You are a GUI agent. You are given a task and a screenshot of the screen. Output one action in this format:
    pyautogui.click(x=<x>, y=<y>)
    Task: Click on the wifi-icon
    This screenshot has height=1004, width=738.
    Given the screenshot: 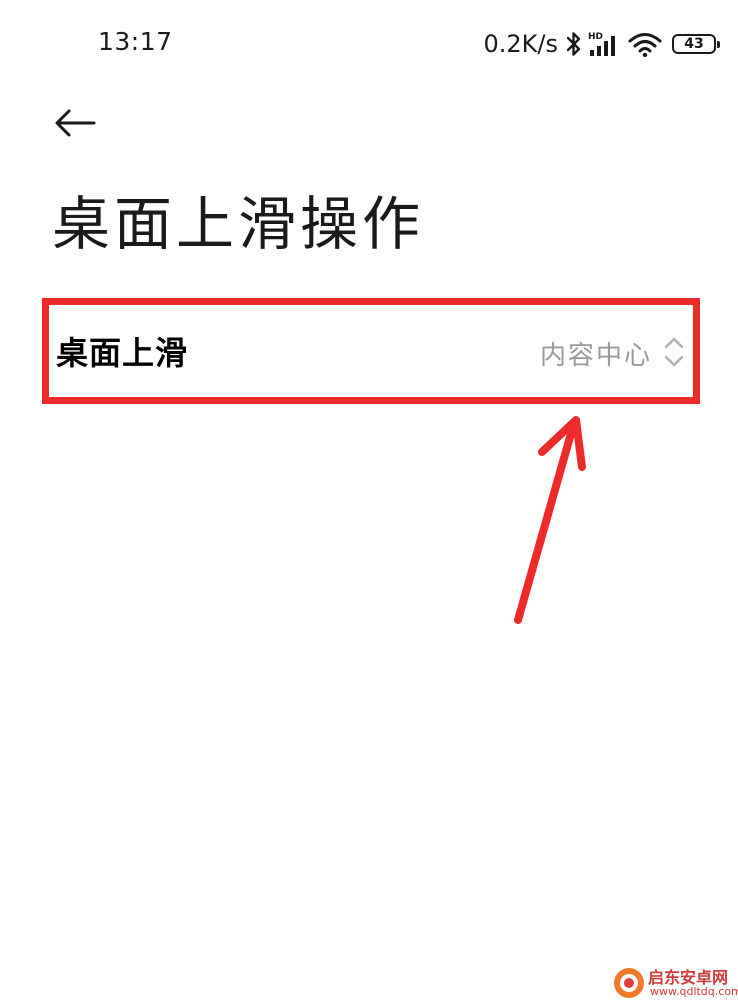 What is the action you would take?
    pyautogui.click(x=645, y=45)
    